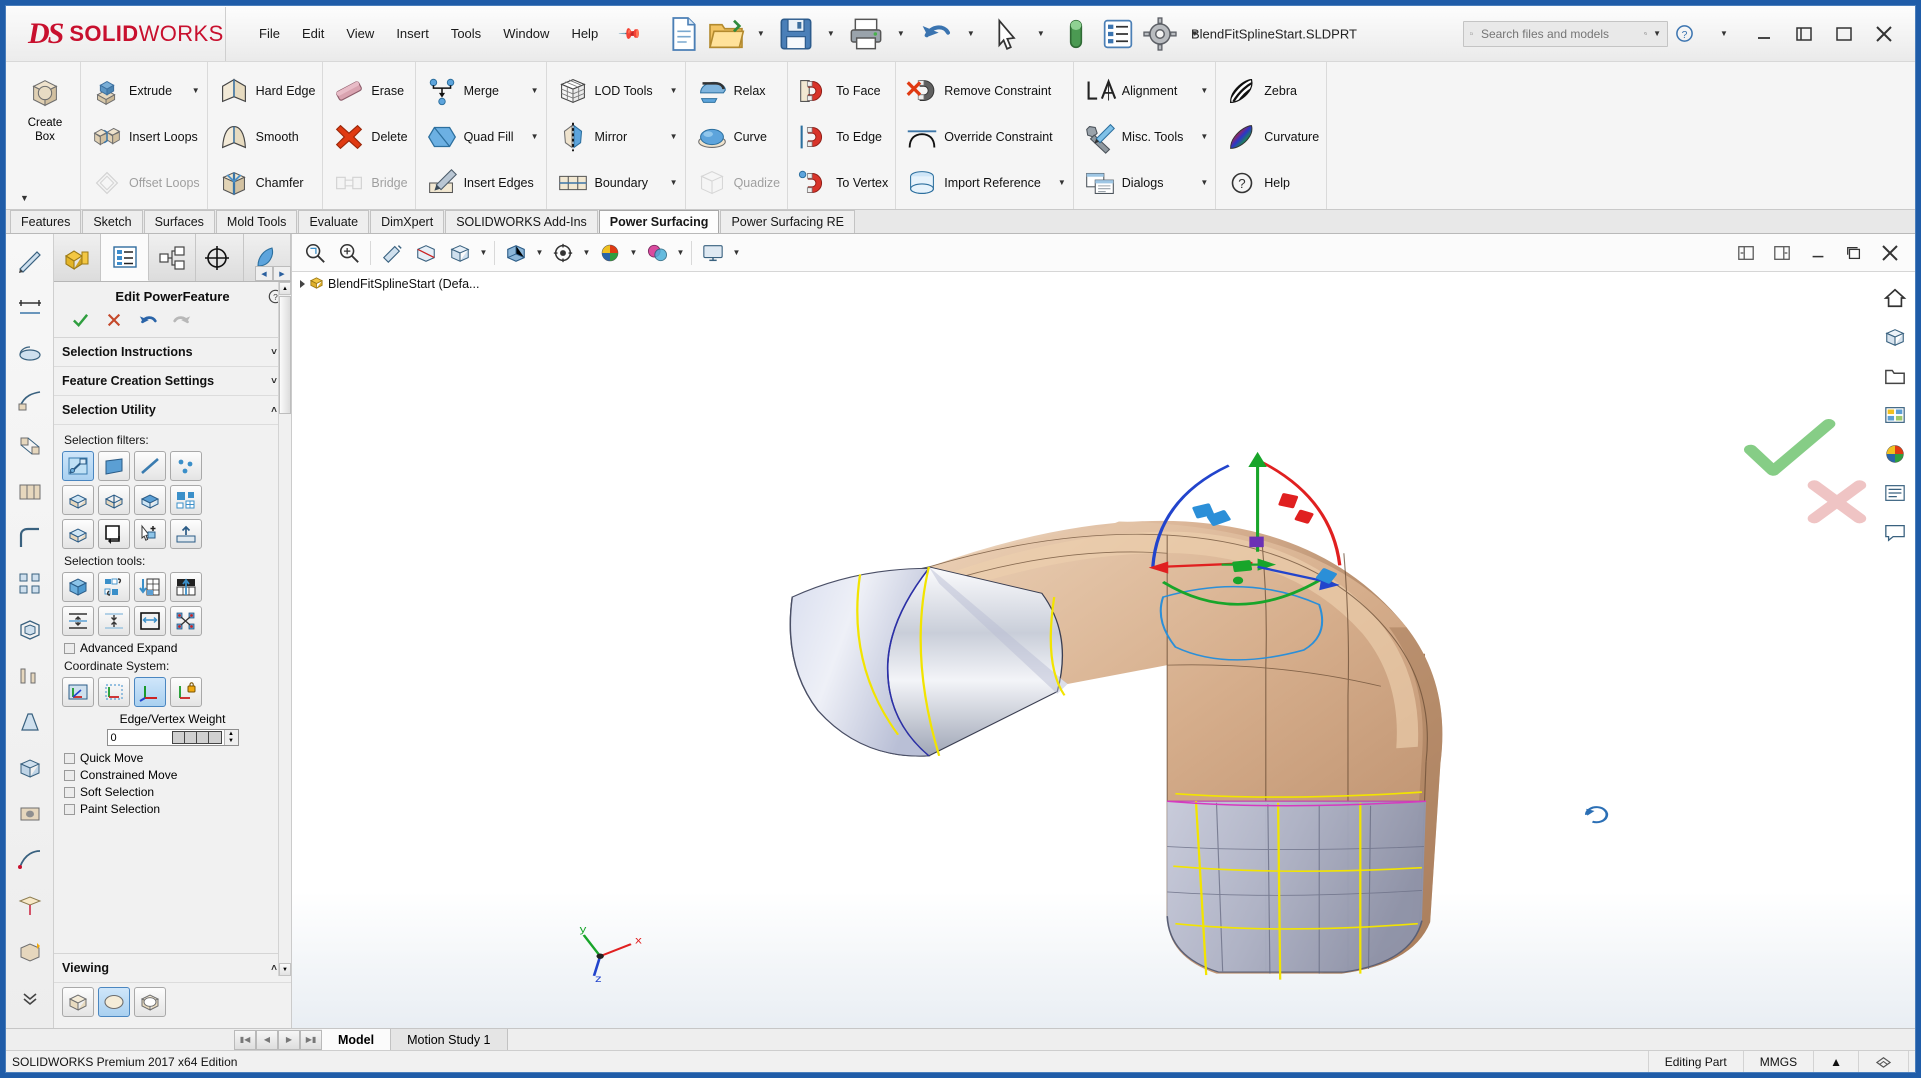 The height and width of the screenshot is (1078, 1921). Describe the element at coordinates (901, 34) in the screenshot. I see `print-dropdown: ▼` at that location.